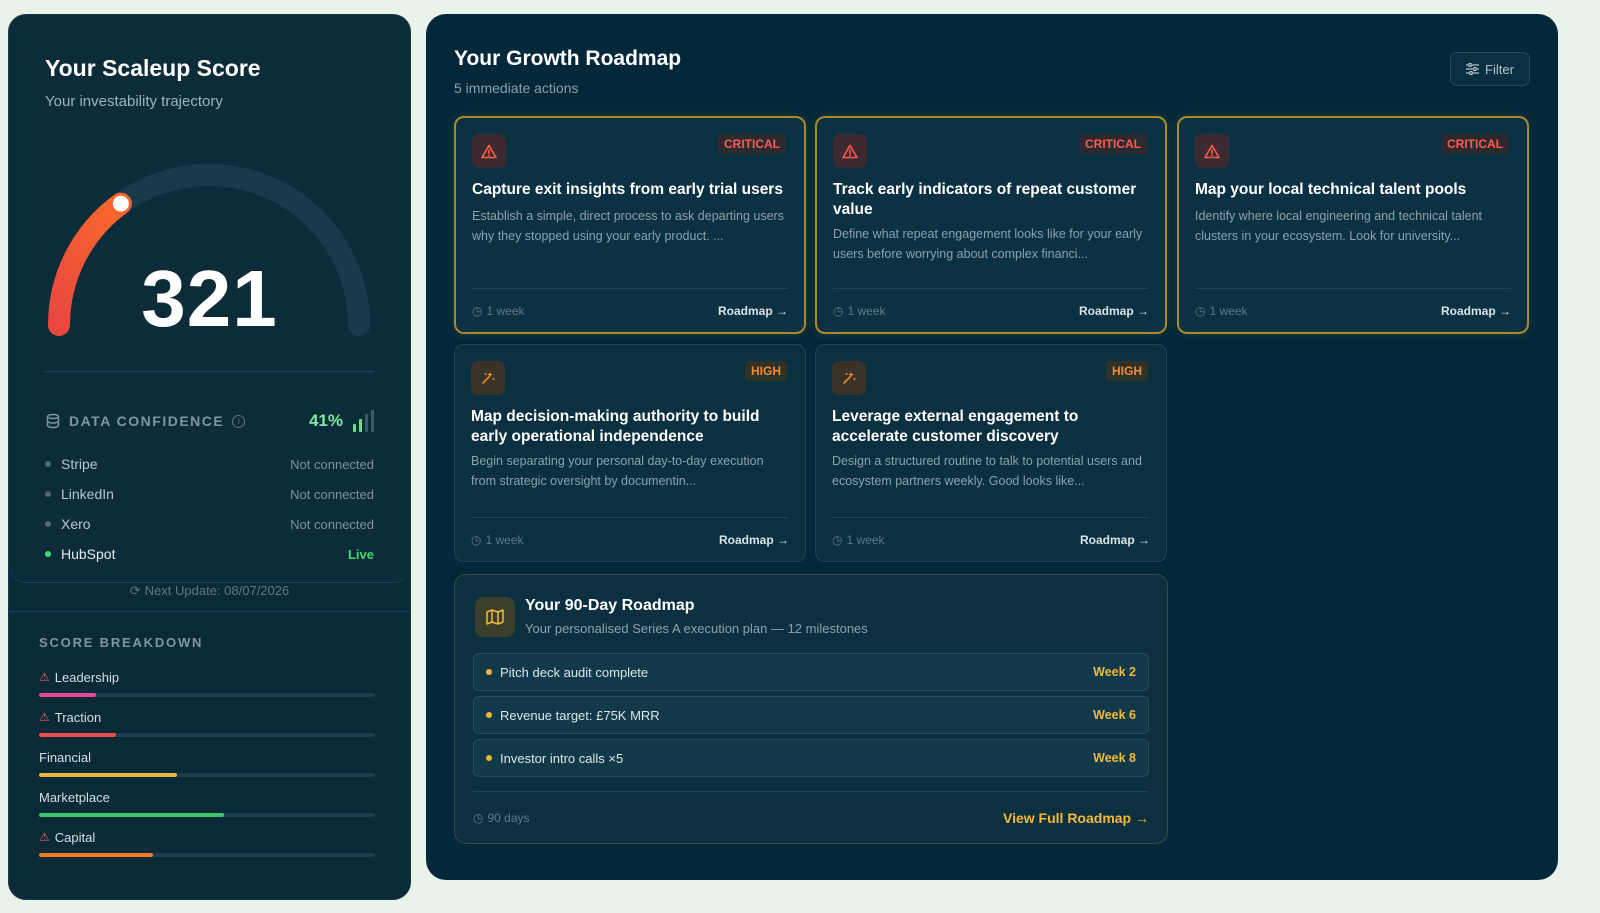 This screenshot has height=913, width=1600. I want to click on score-subtitle: Your investability trajectory, so click(134, 101).